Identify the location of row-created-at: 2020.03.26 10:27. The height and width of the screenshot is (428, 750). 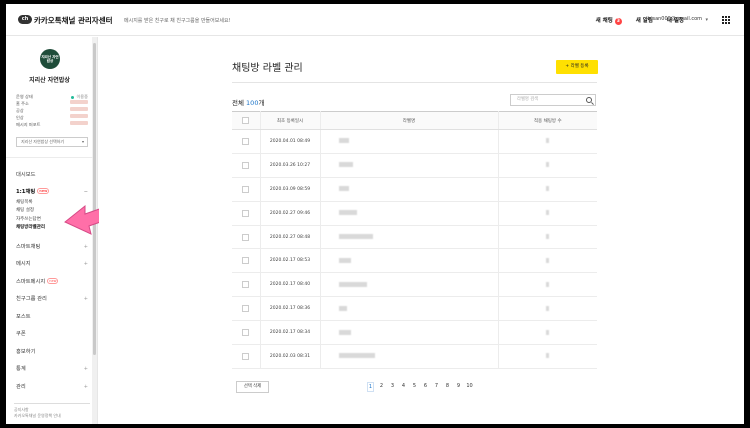
(290, 165).